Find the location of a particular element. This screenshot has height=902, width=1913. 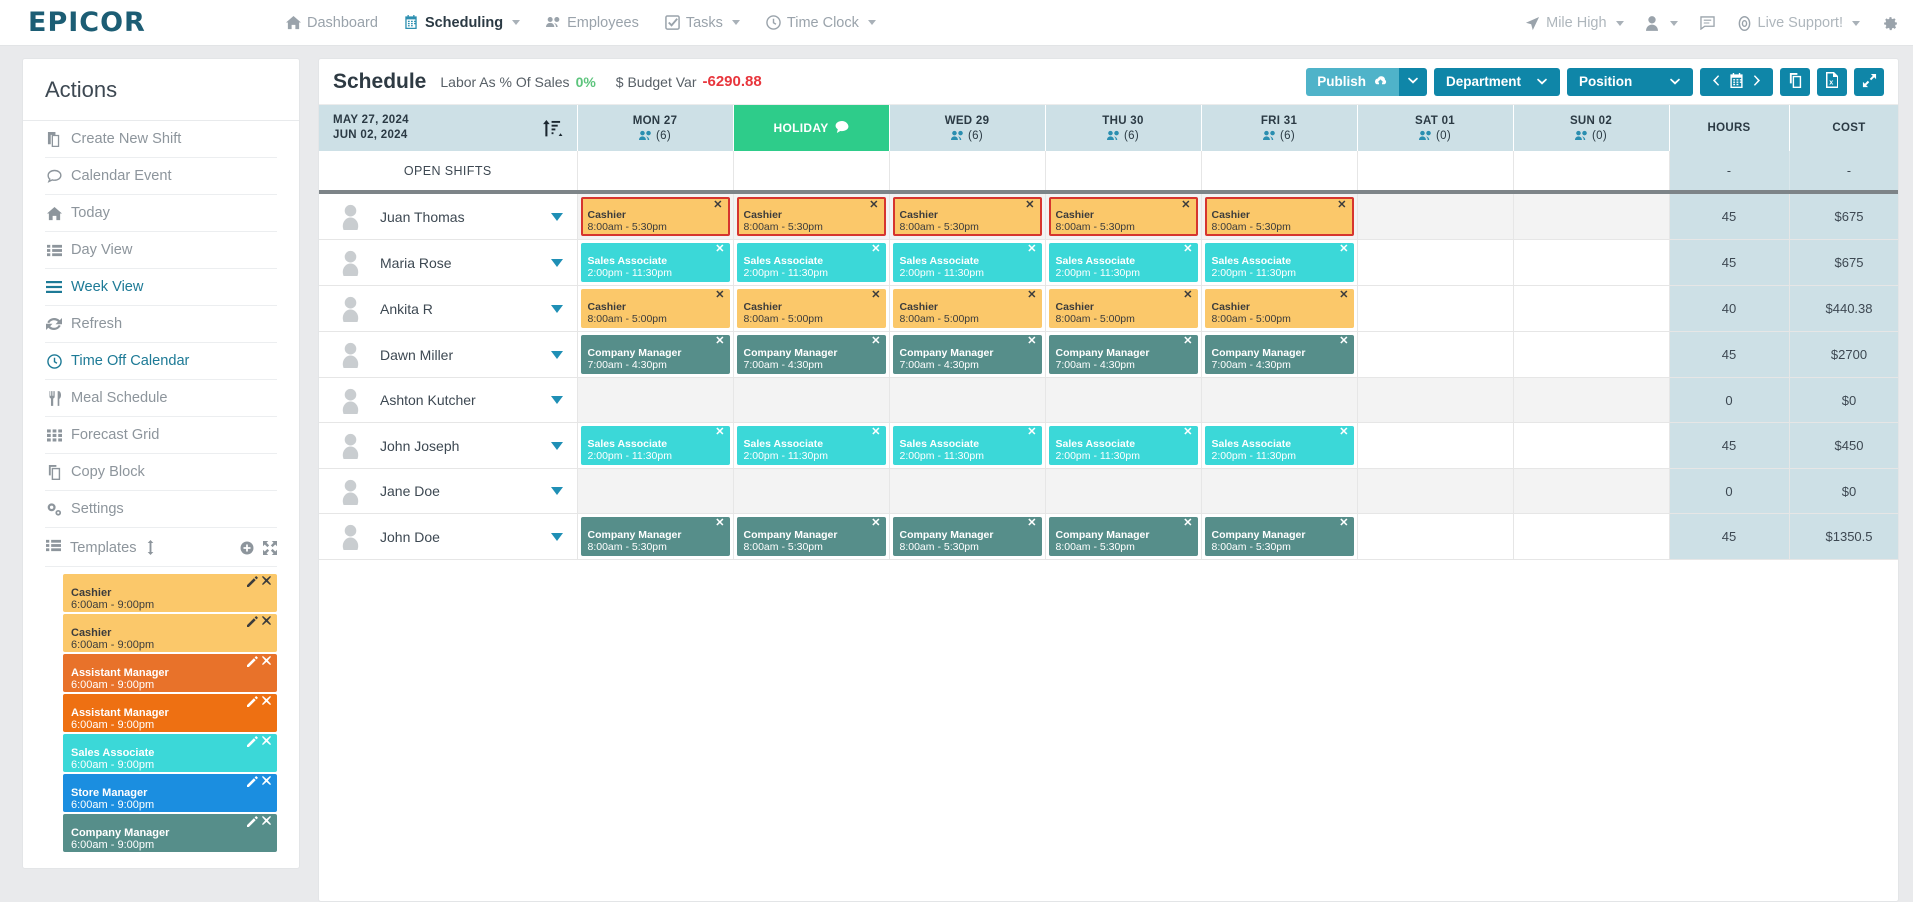

sidebar-item-refresh: Refresh is located at coordinates (161, 324).